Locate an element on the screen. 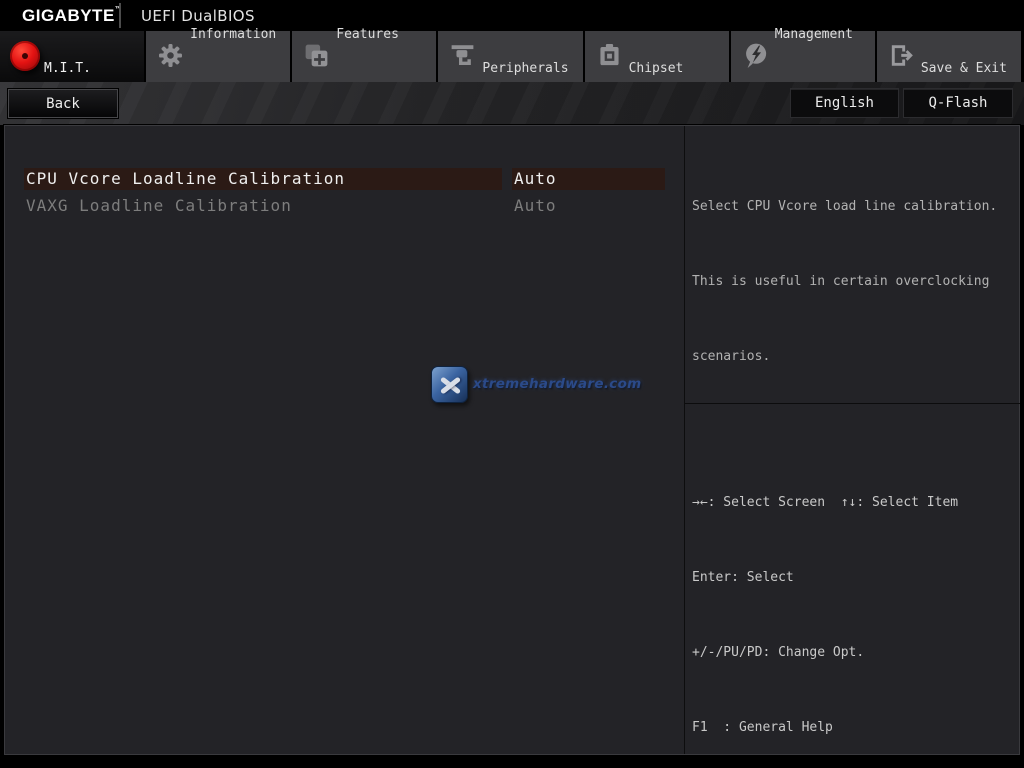  tab-mit: M.I.T. is located at coordinates (72, 56).